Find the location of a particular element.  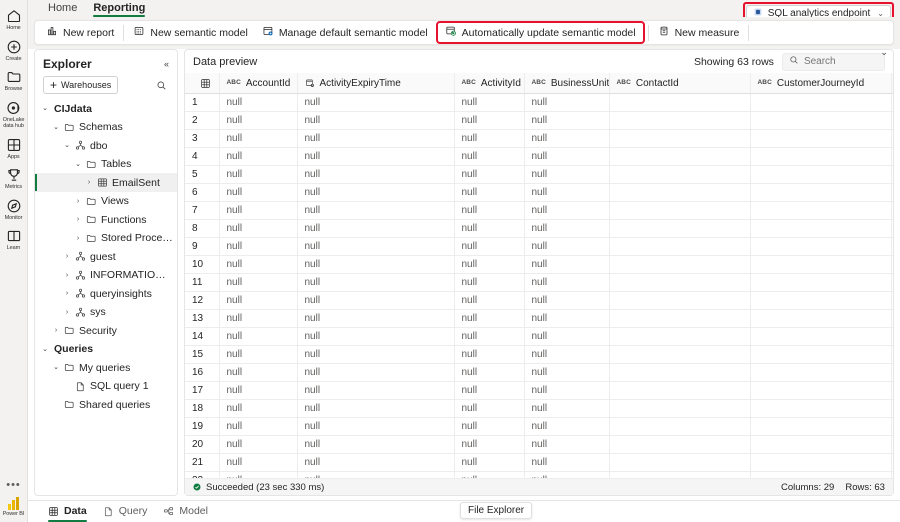

table-row: 12 null null null null null is located at coordinates (539, 300).